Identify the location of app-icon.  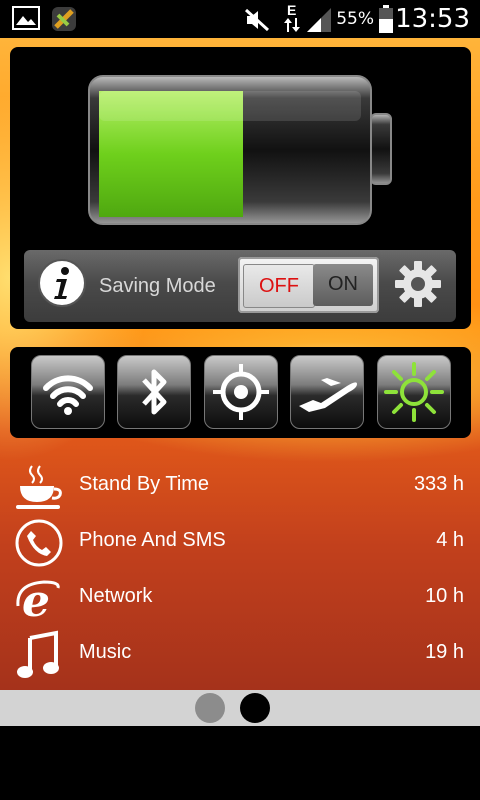
(64, 19).